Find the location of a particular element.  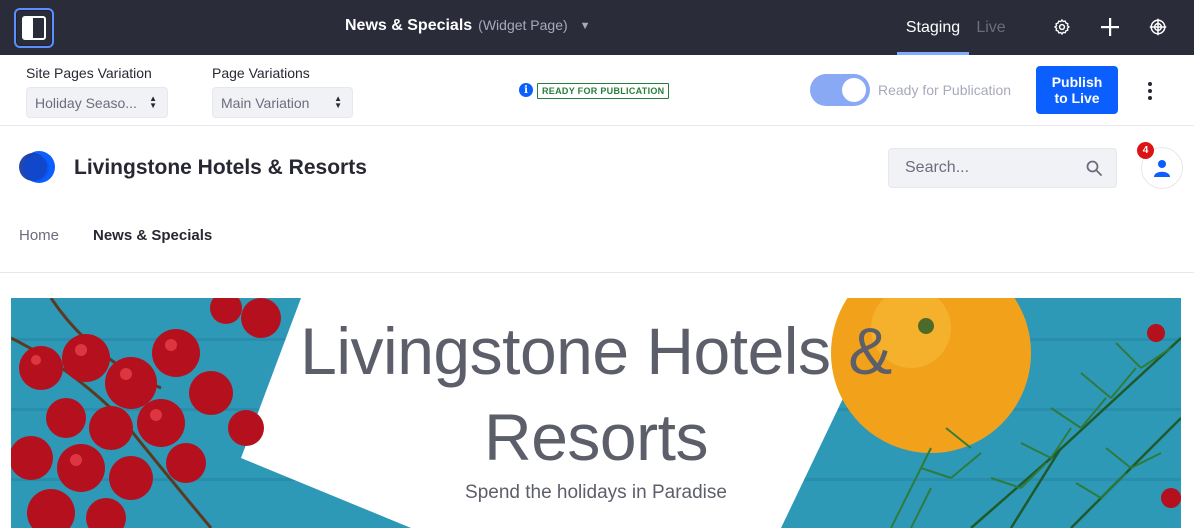

publish-to-live-button: Publish to Live is located at coordinates (1077, 90).